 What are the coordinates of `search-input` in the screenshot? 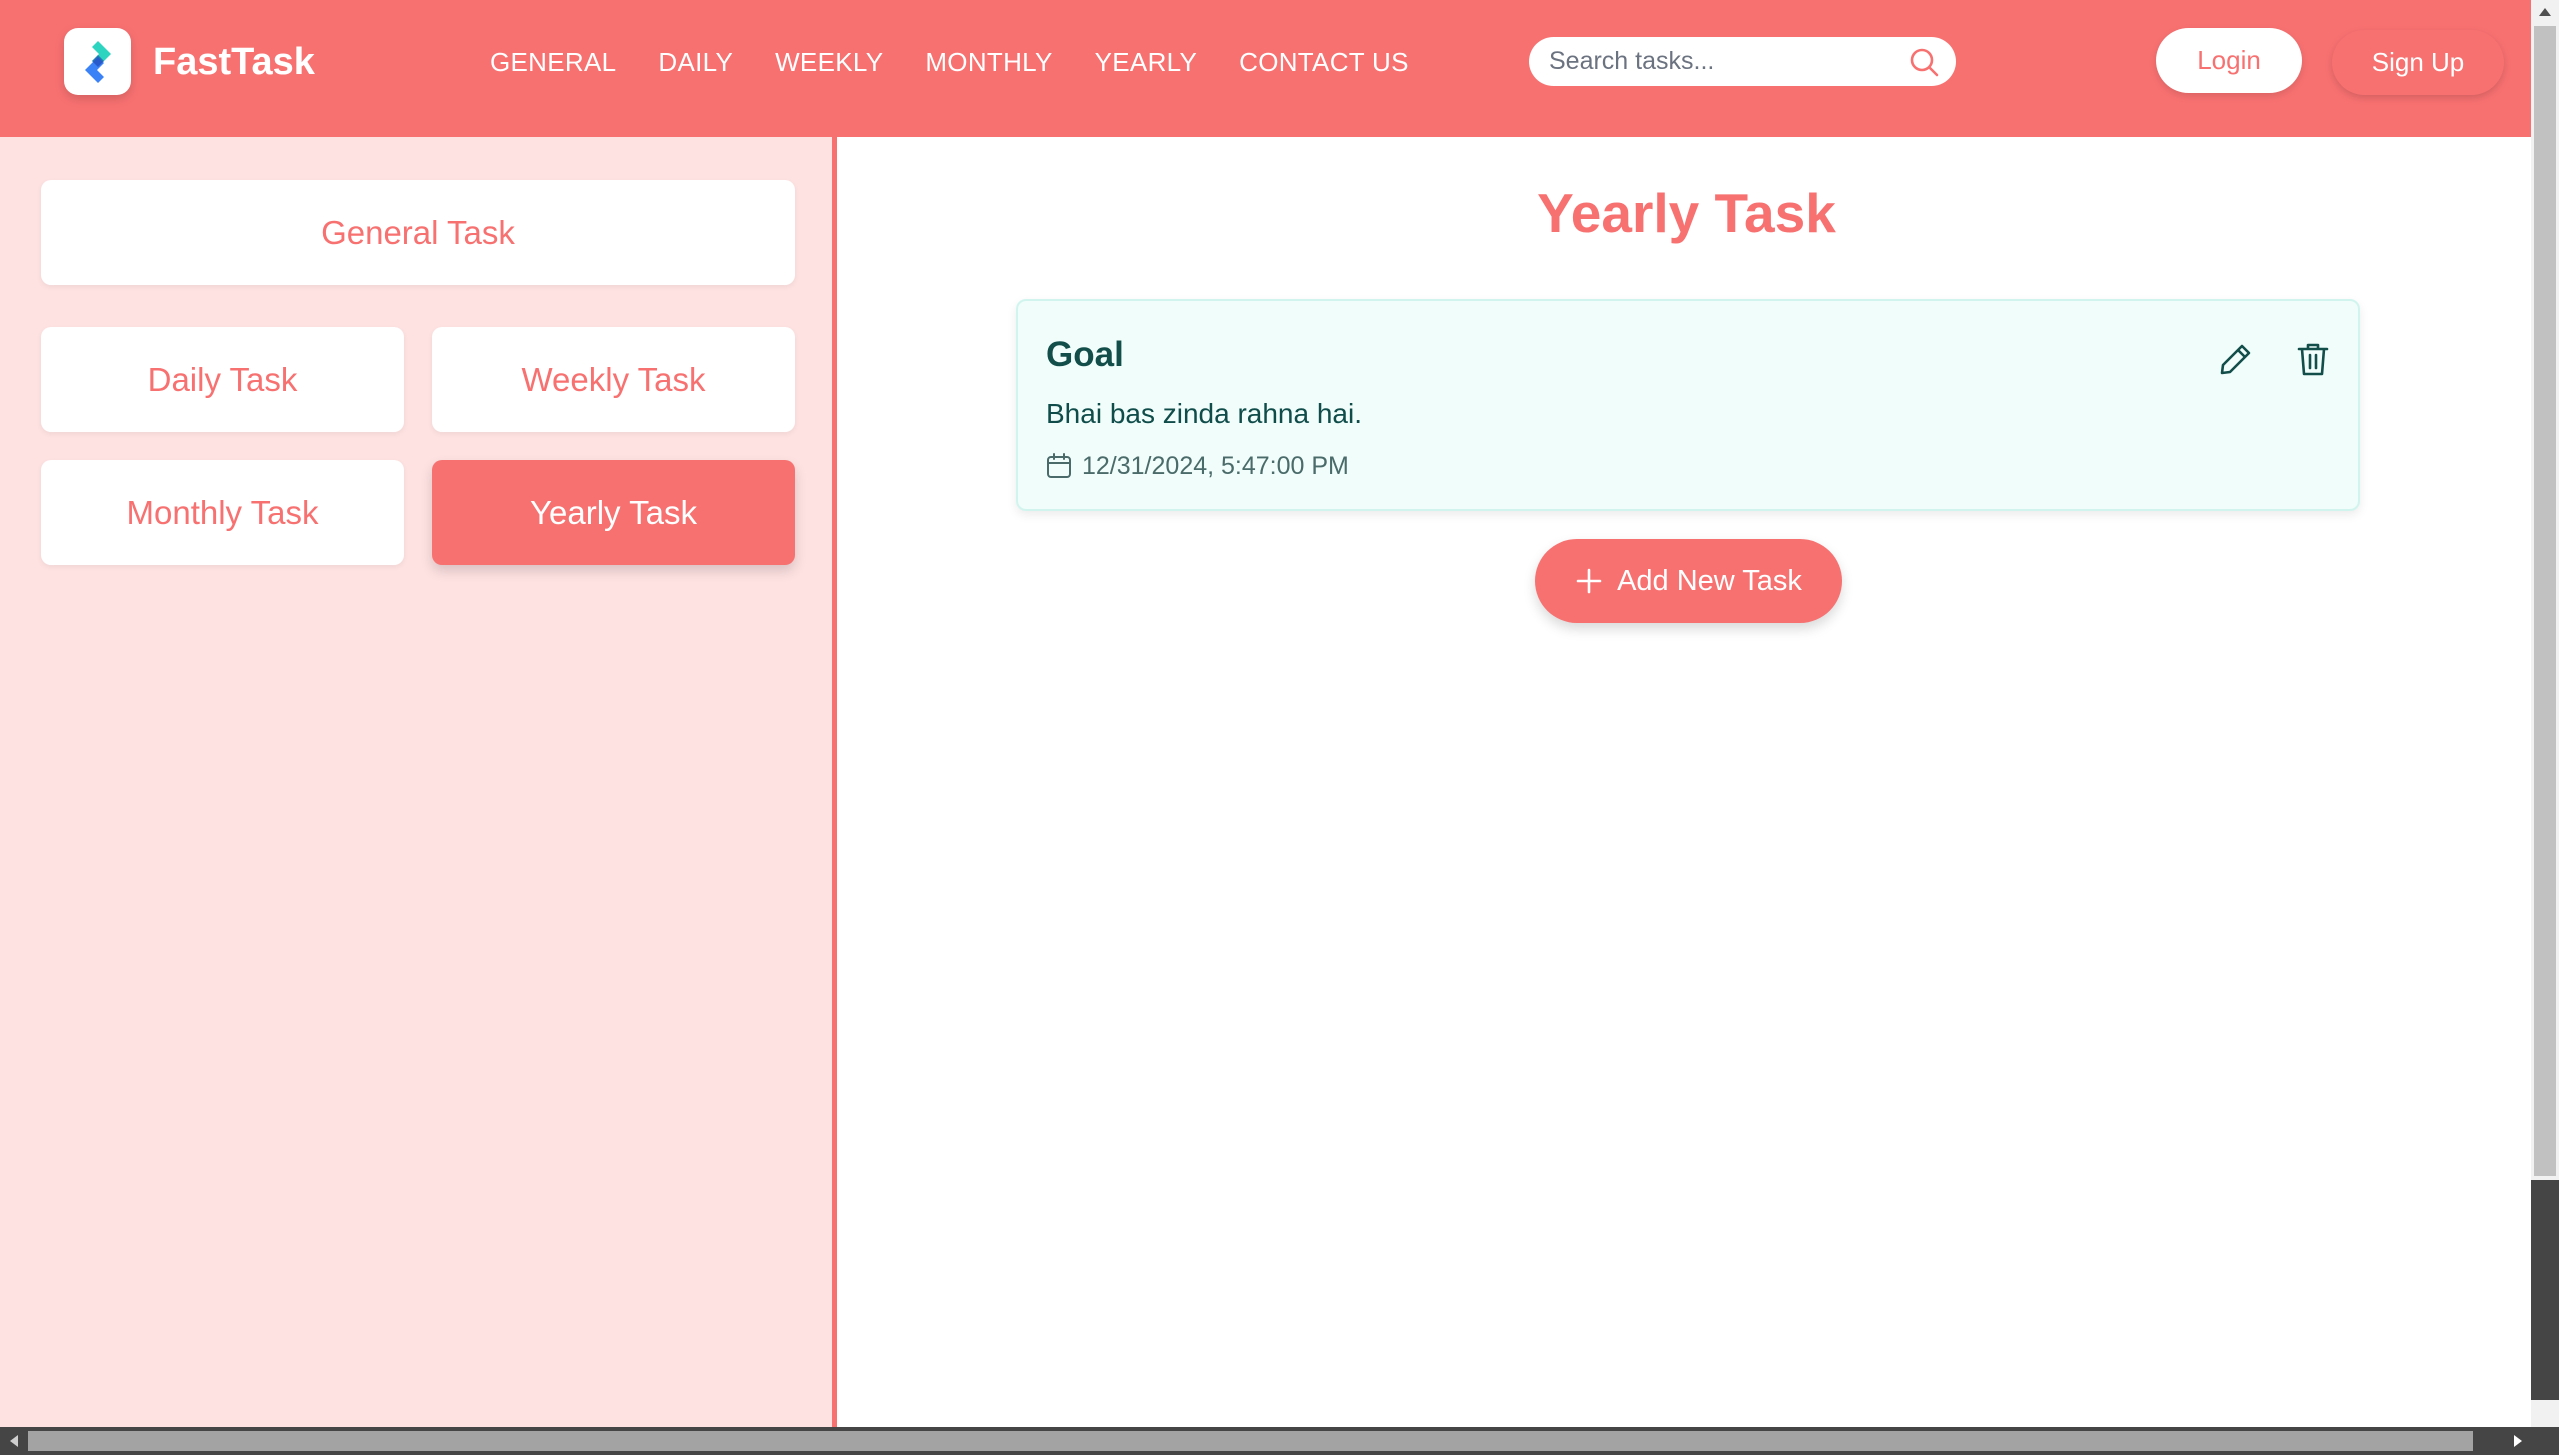 It's located at (1724, 61).